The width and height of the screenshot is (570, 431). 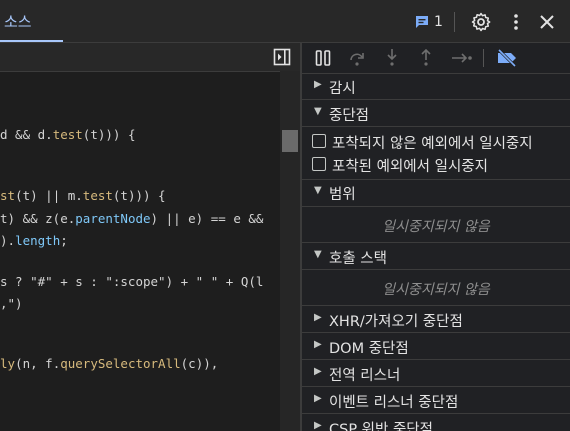 What do you see at coordinates (8, 240) in the screenshot?
I see `code-token: ).` at bounding box center [8, 240].